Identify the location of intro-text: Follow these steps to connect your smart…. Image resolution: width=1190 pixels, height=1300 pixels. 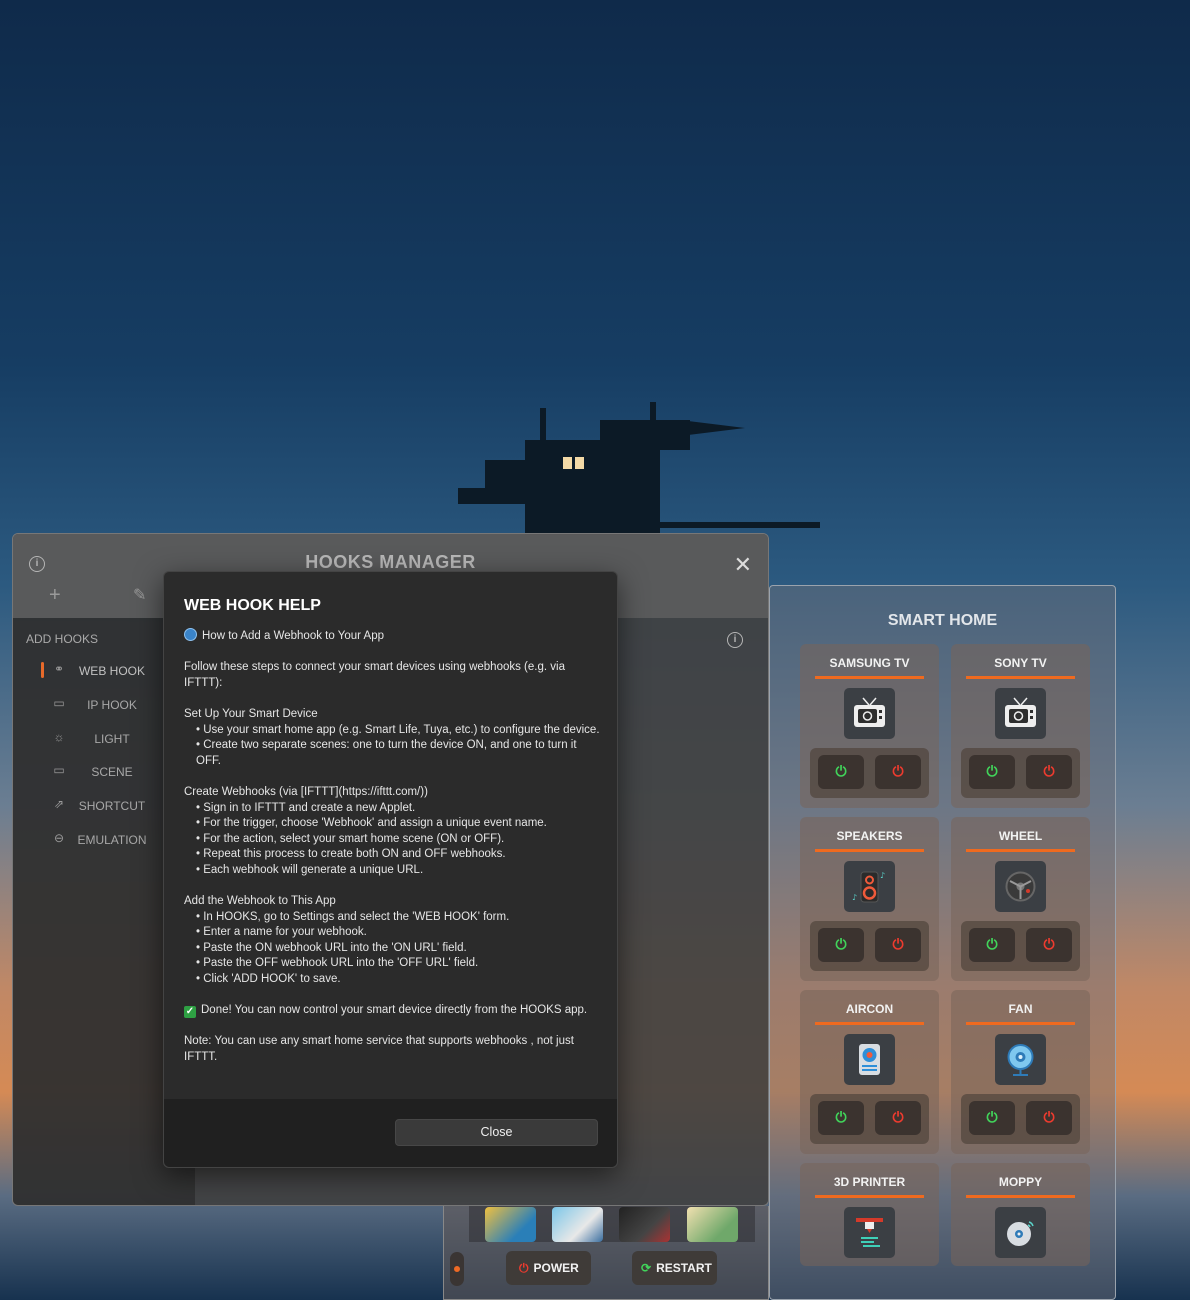
(374, 675).